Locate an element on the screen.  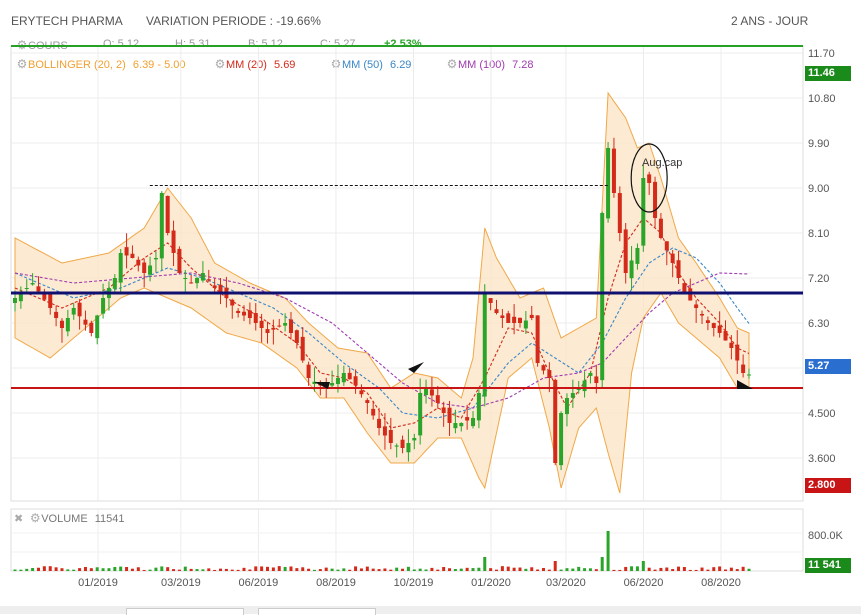
y-tick-label: 10.80 is located at coordinates (822, 99).